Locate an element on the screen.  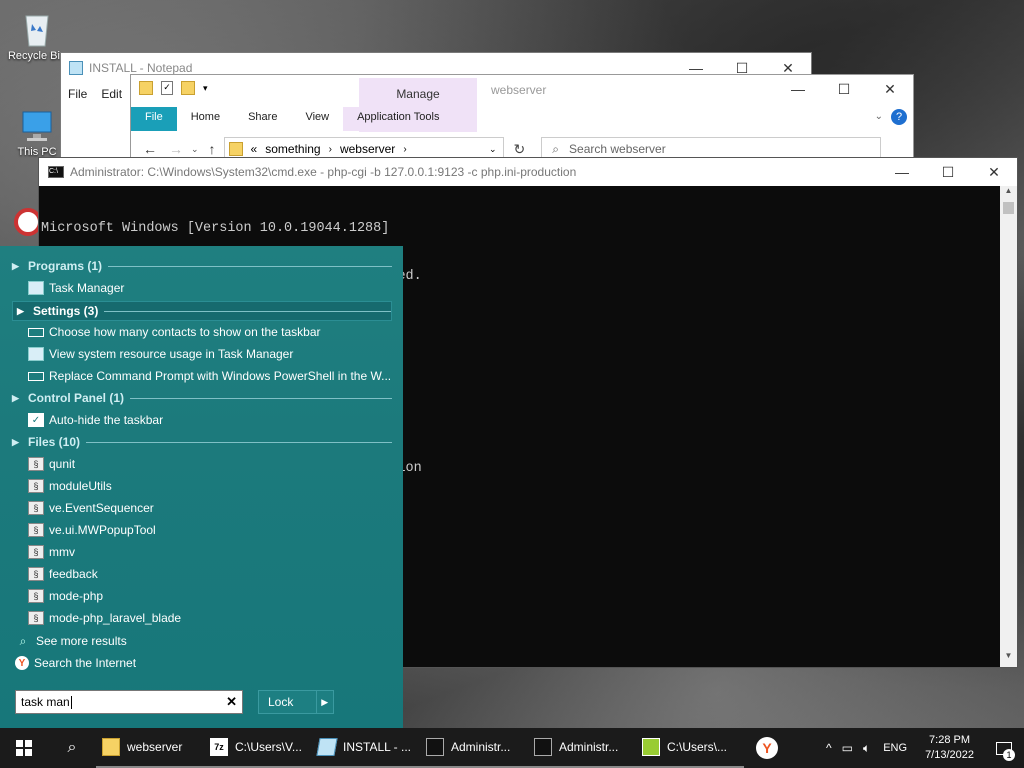
properties-icon: ✓ is located at coordinates (167, 88).